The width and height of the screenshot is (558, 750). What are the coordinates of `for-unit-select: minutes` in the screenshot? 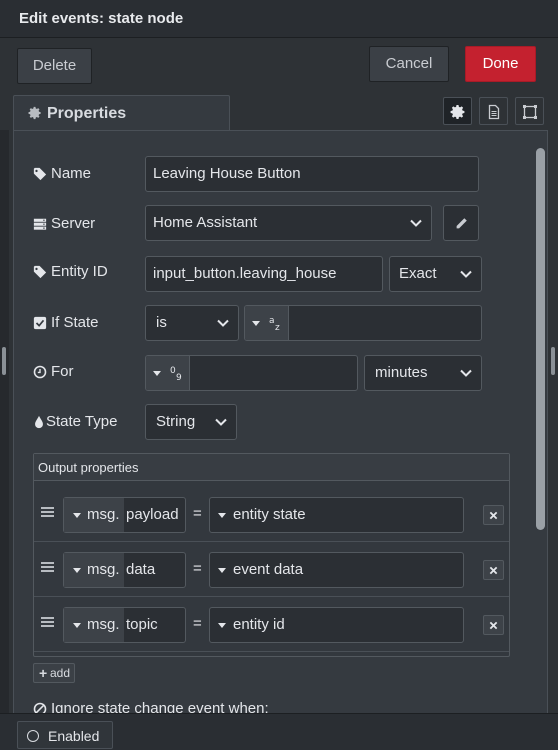 It's located at (423, 373).